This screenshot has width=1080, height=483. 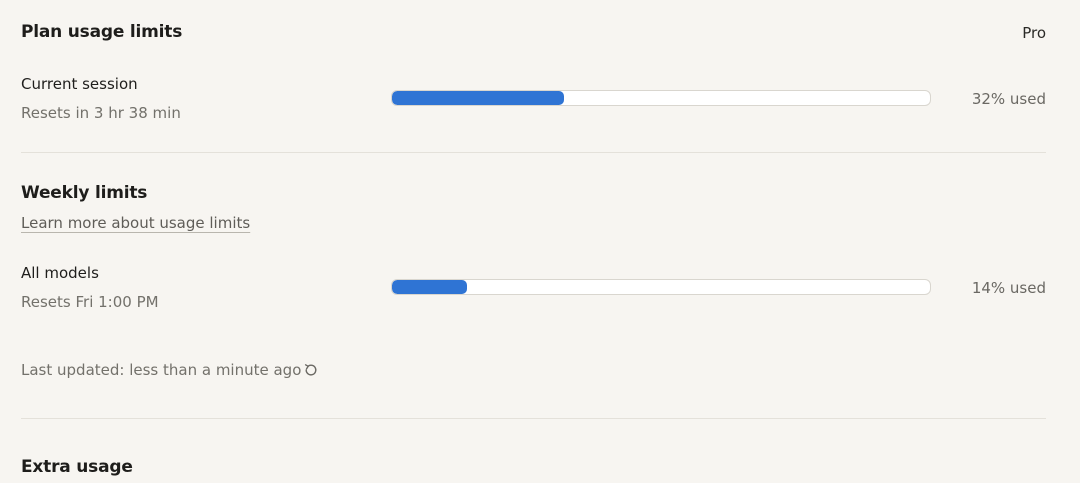 I want to click on all-models-label: All models, so click(x=60, y=273).